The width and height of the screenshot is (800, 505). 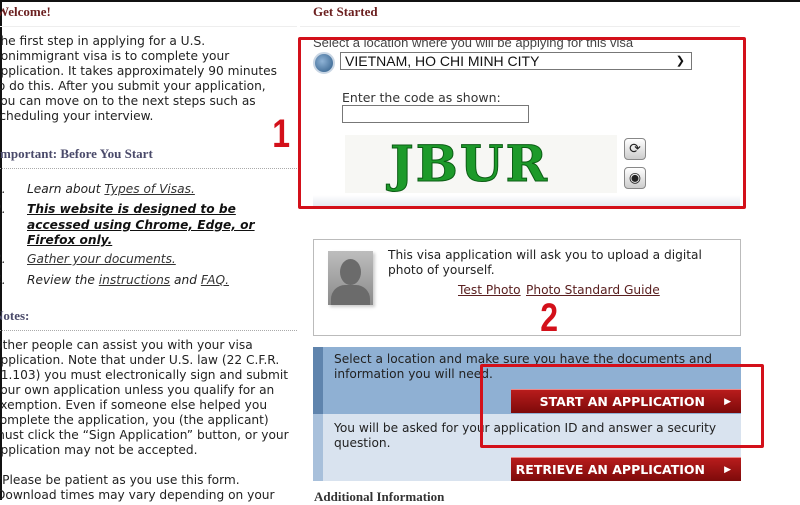 I want to click on gather-documents-link: Gather your documents., so click(x=101, y=259).